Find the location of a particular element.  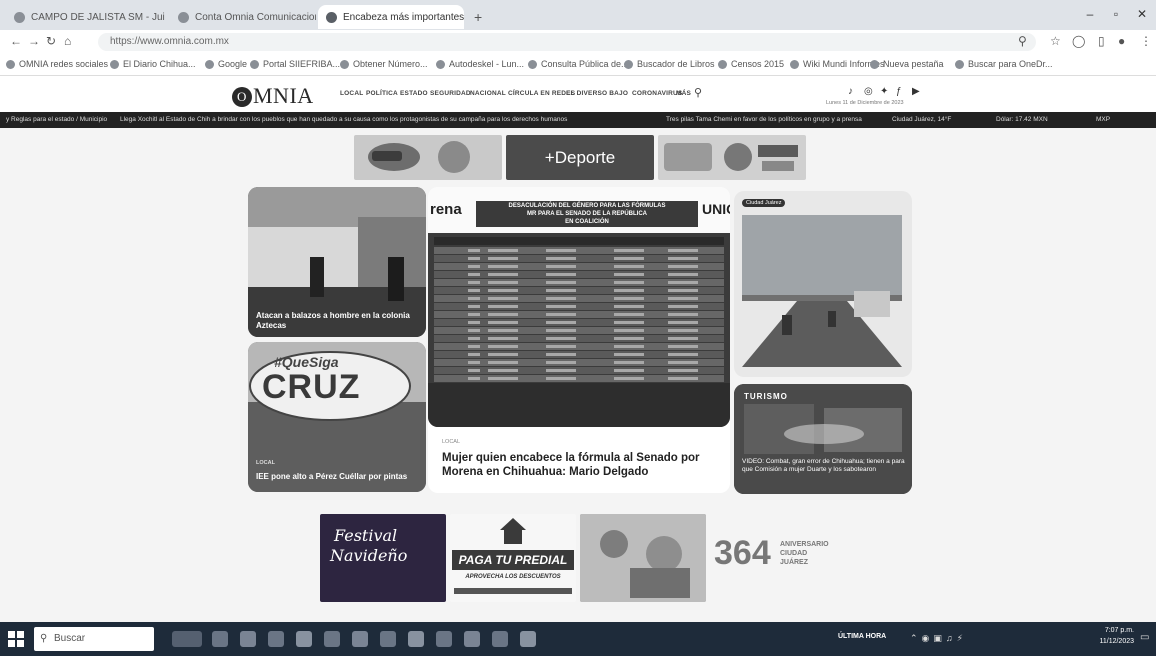

nav-mas: MÁS is located at coordinates (683, 93).